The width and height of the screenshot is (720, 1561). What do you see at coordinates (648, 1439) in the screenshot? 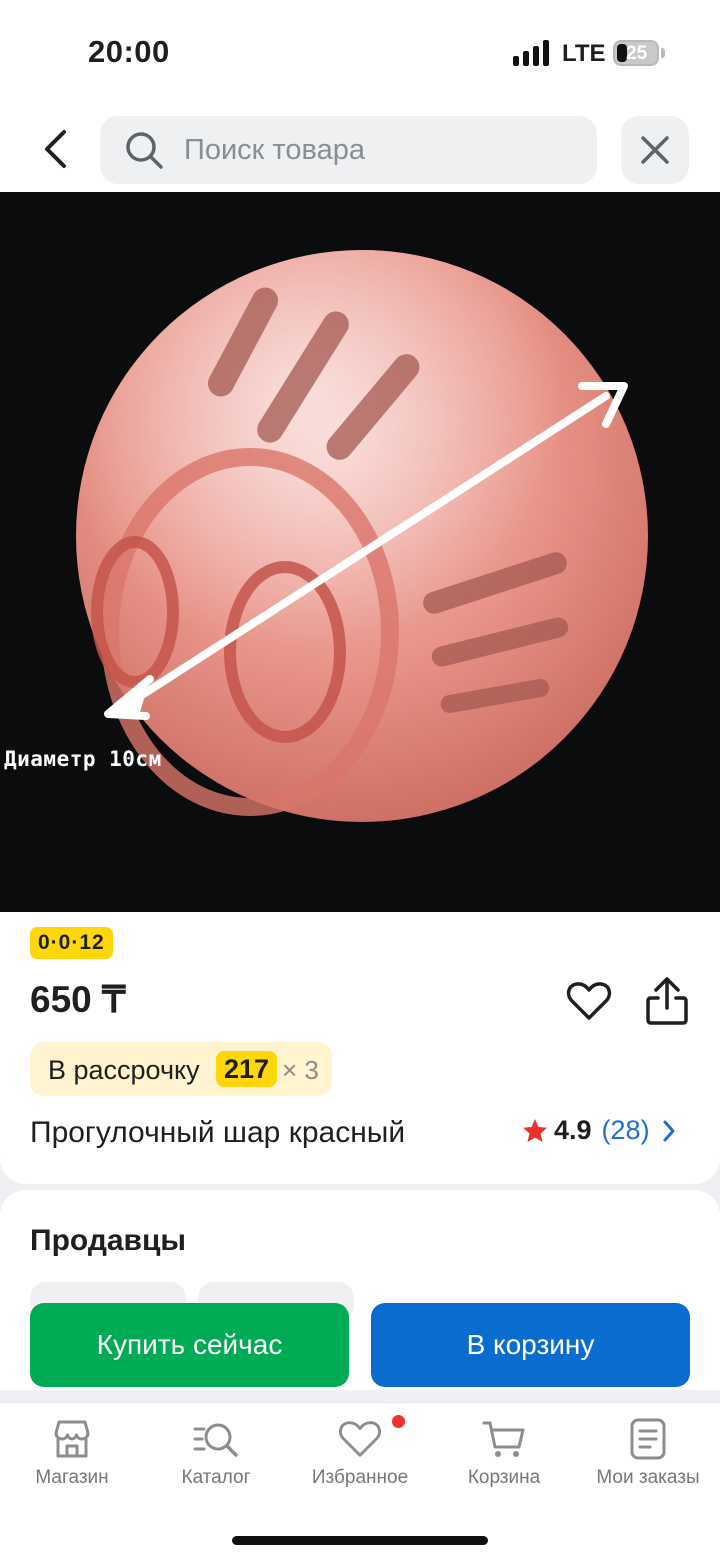
I see `orders-icon` at bounding box center [648, 1439].